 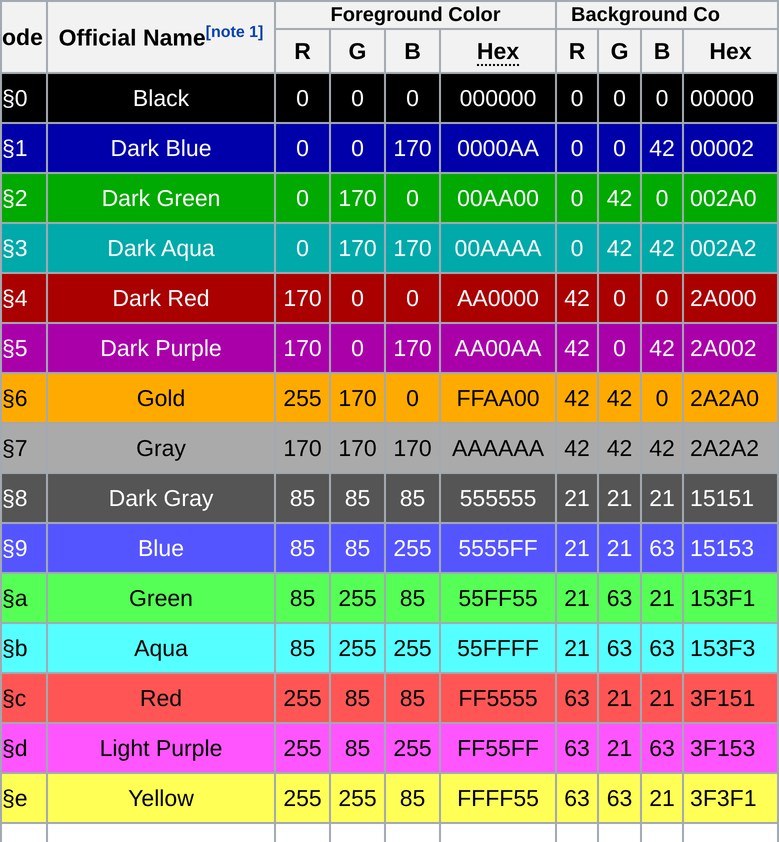 What do you see at coordinates (577, 51) in the screenshot?
I see `column-header: R` at bounding box center [577, 51].